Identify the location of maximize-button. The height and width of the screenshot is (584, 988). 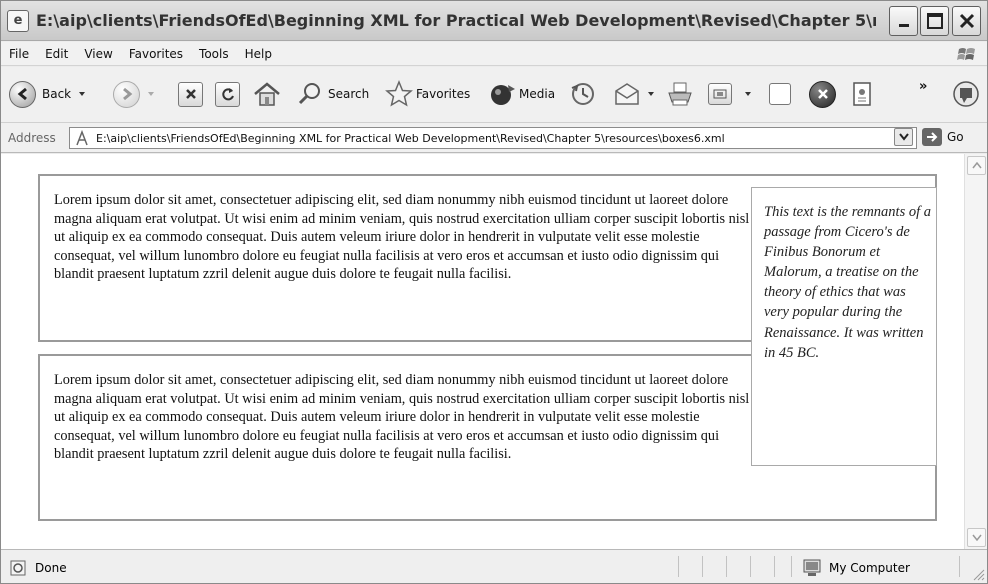
(934, 21).